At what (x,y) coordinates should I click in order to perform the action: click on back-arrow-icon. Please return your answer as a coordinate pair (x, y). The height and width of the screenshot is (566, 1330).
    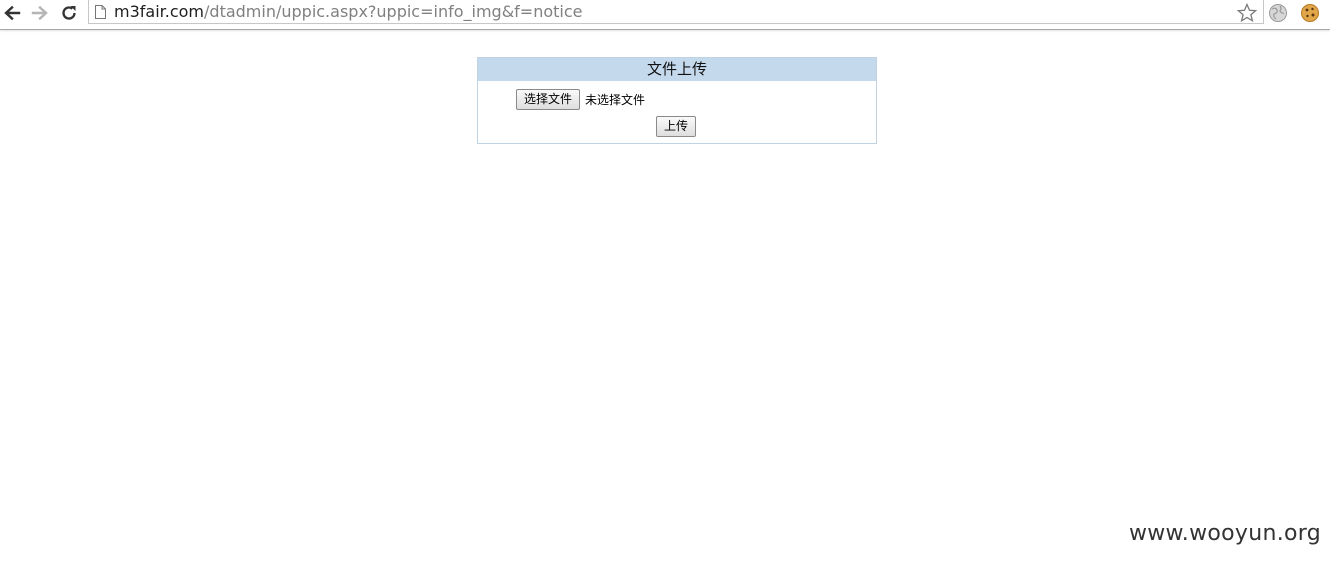
    Looking at the image, I should click on (12, 13).